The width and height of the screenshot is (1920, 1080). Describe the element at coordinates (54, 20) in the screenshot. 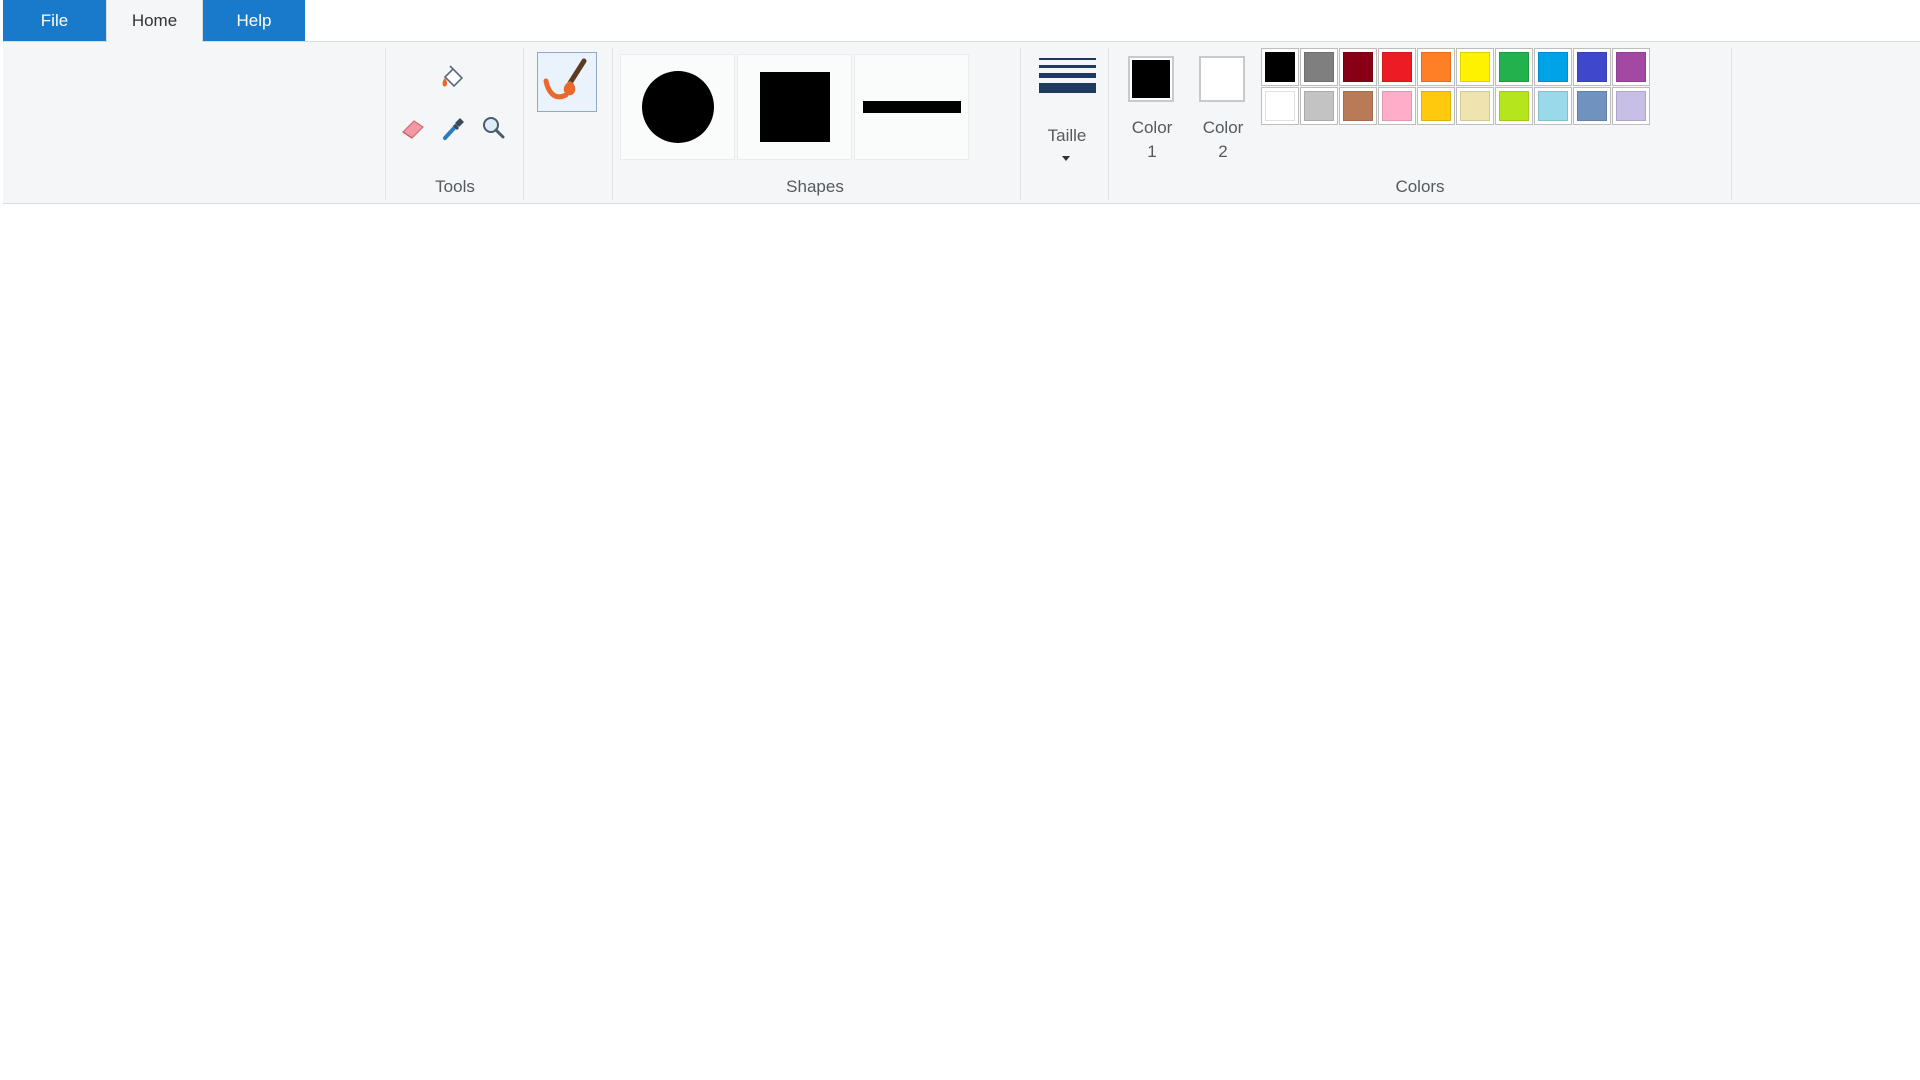

I see `tab-file: File` at that location.